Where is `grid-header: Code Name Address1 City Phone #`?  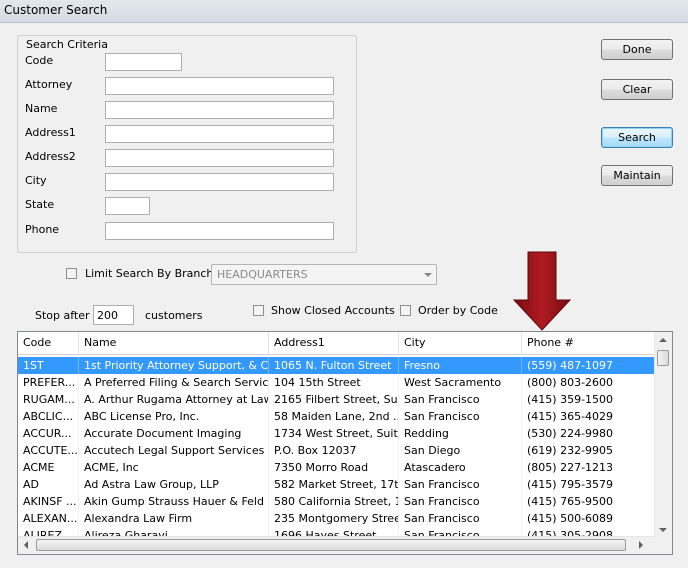
grid-header: Code Name Address1 City Phone # is located at coordinates (336, 343).